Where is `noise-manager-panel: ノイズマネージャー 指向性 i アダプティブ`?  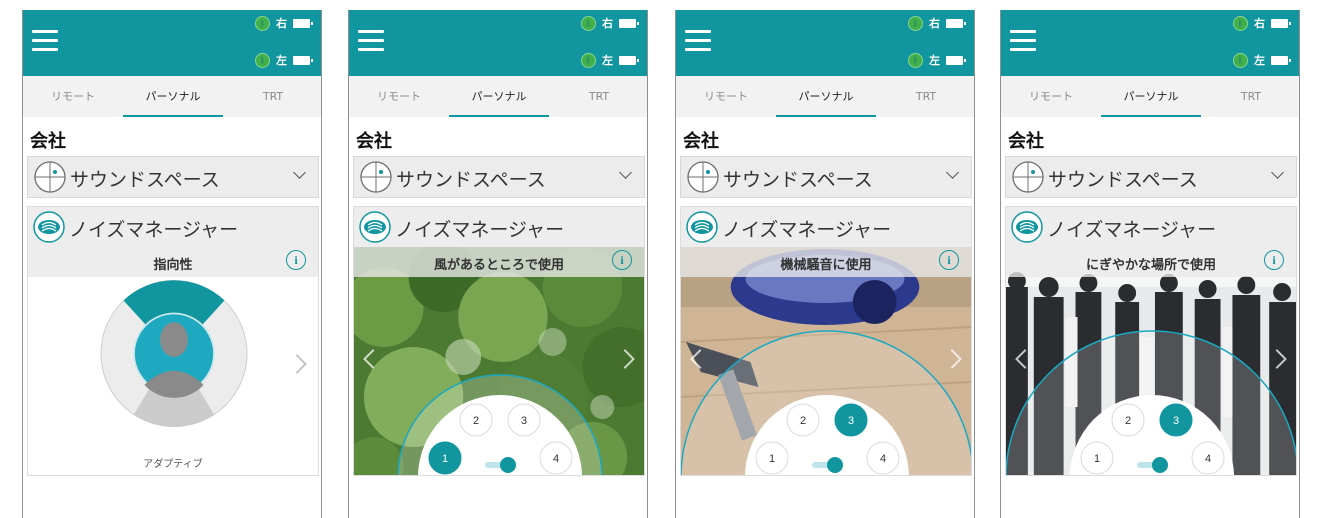
noise-manager-panel: ノイズマネージャー 指向性 i アダプティブ is located at coordinates (173, 341).